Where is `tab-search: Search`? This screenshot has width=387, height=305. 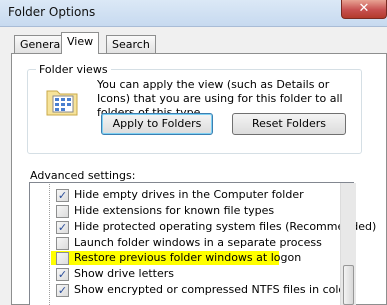
tab-search: Search is located at coordinates (131, 44).